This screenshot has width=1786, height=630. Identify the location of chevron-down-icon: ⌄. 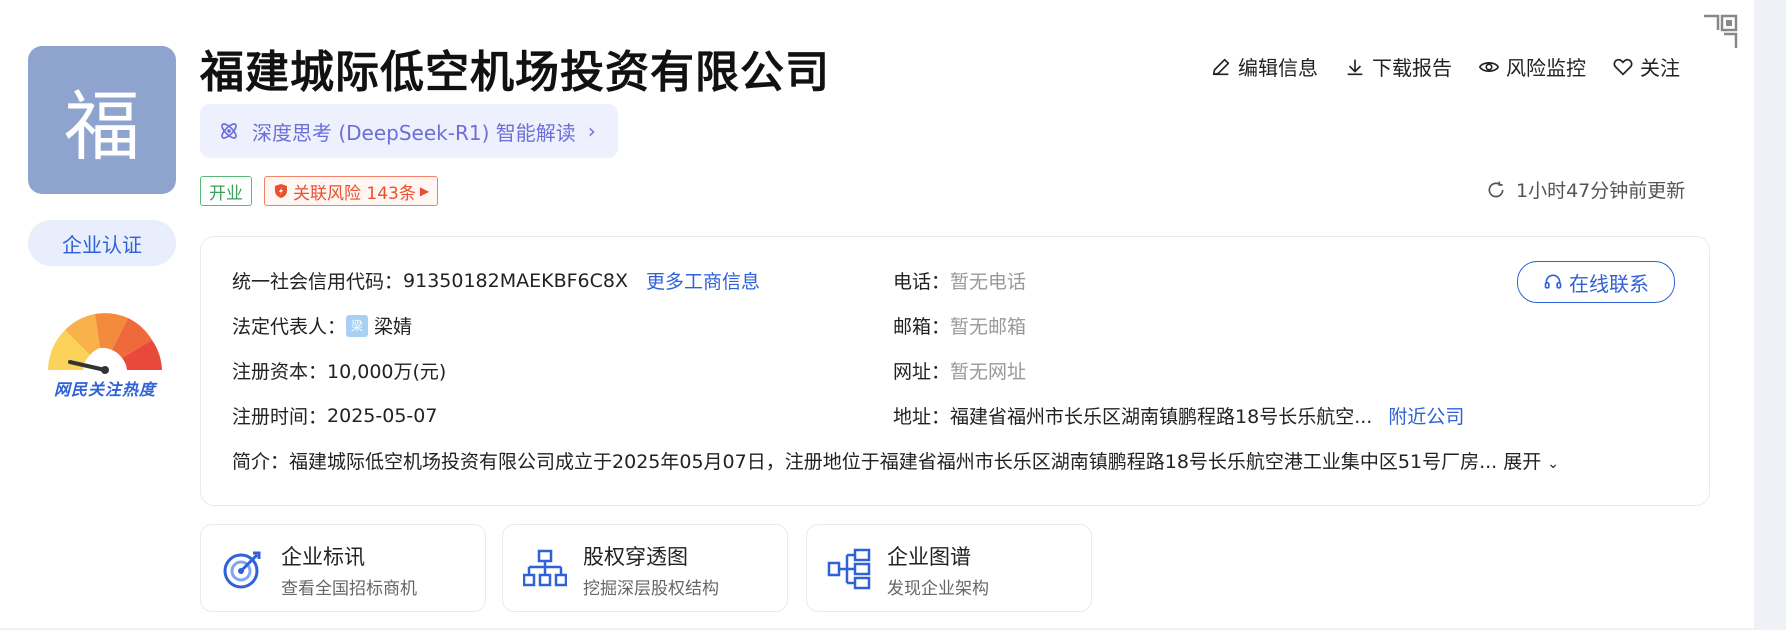
(1553, 464).